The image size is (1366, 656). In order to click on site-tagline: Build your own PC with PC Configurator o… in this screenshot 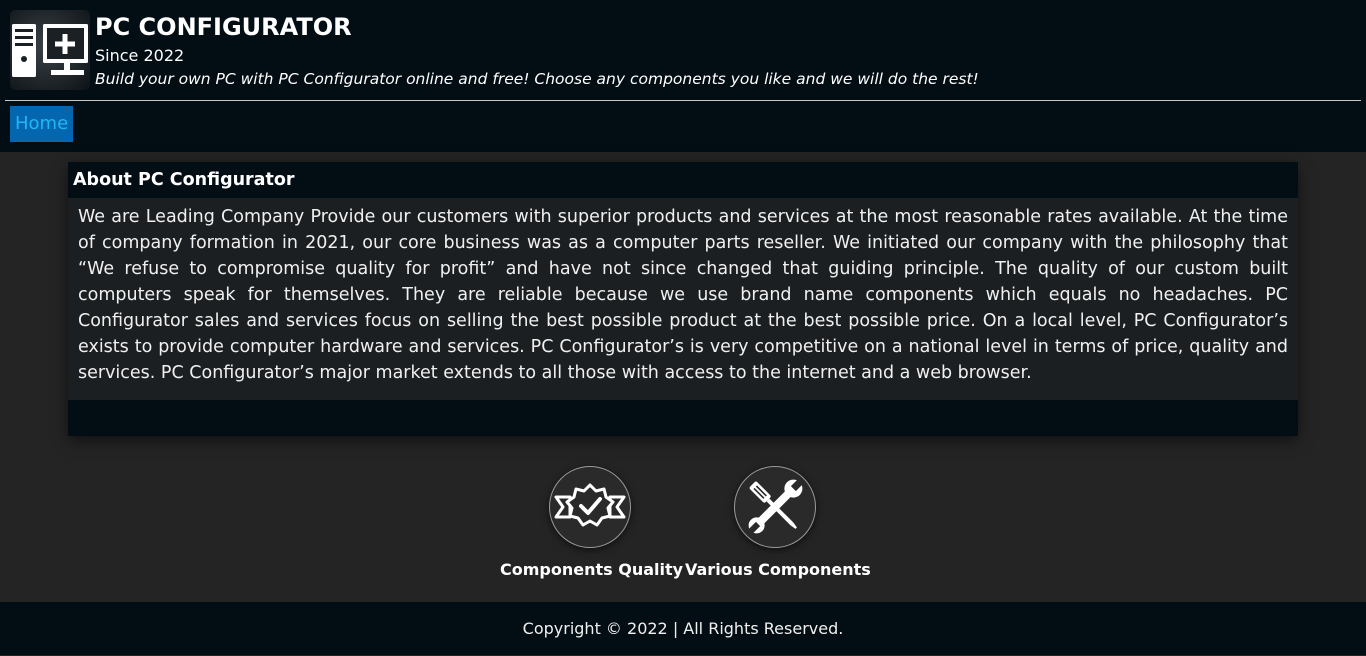, I will do `click(537, 79)`.